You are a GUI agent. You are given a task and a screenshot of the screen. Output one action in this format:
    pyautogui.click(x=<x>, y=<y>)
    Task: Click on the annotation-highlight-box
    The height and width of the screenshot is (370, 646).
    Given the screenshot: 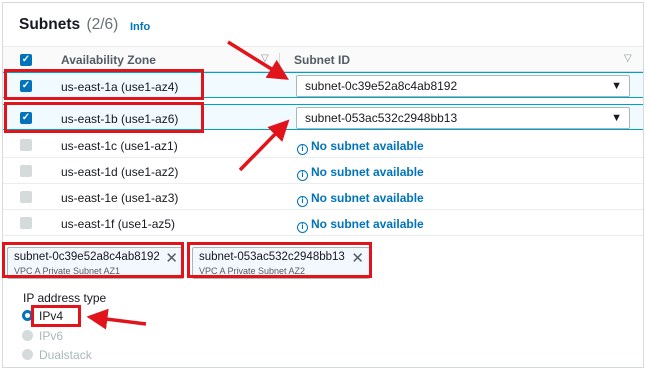 What is the action you would take?
    pyautogui.click(x=56, y=316)
    